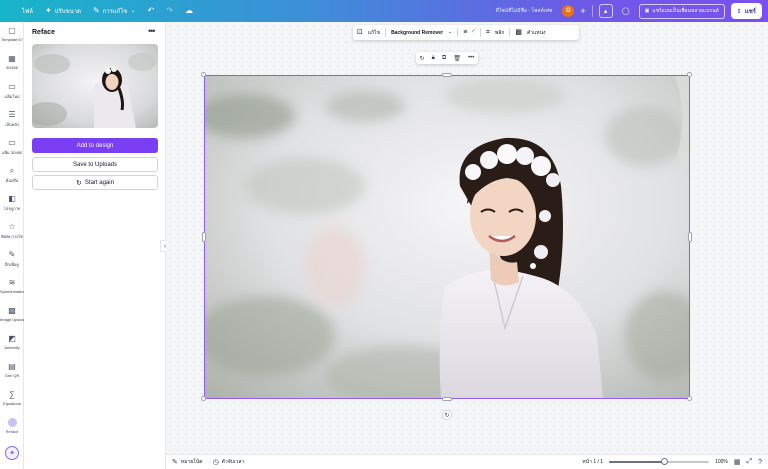  What do you see at coordinates (457, 58) in the screenshot?
I see `delete-icon: 🗑︎` at bounding box center [457, 58].